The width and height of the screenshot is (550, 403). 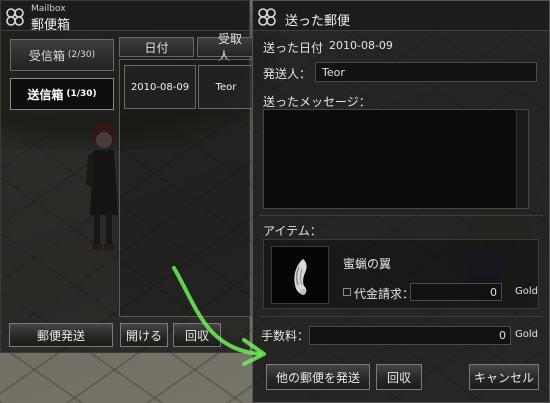 What do you see at coordinates (410, 335) in the screenshot?
I see `fee-field: 0` at bounding box center [410, 335].